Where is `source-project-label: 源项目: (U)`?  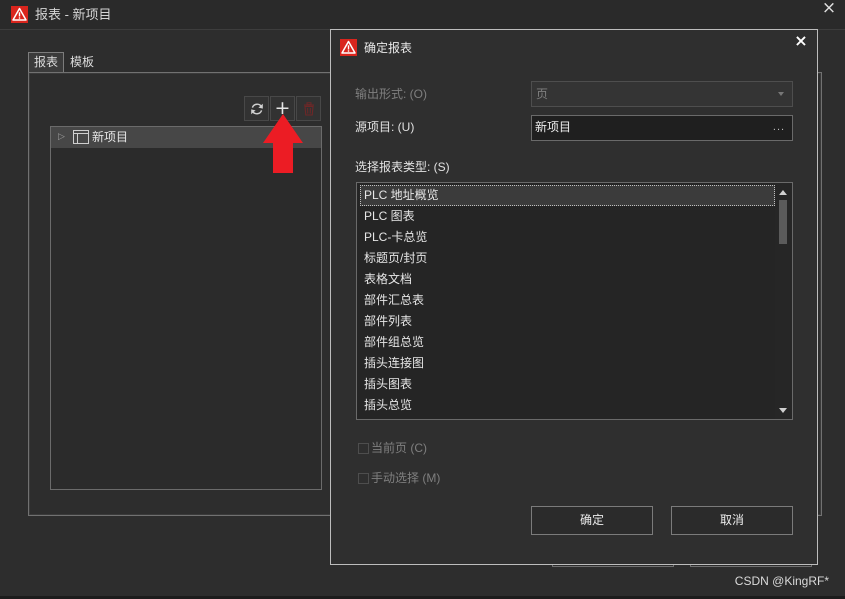
source-project-label: 源项目: (U) is located at coordinates (385, 127).